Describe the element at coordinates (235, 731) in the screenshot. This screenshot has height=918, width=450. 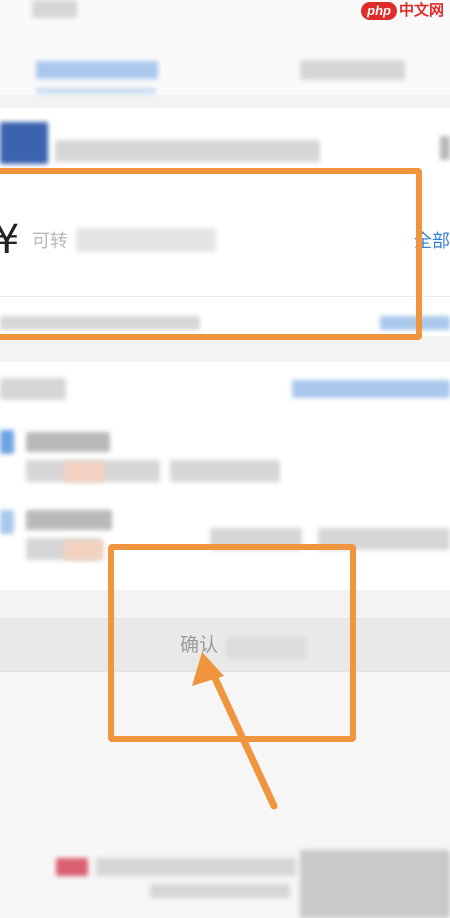
I see `arrow-annotation` at that location.